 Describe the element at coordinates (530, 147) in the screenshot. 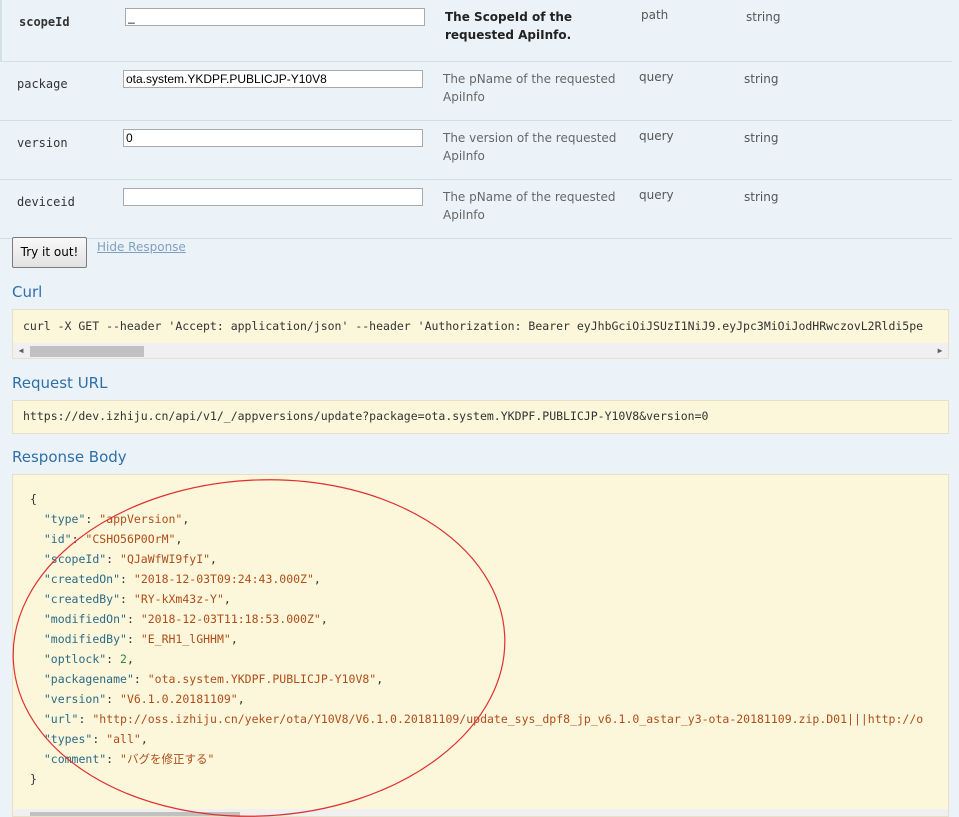

I see `param-description: The version of the requested ApiInfo` at that location.